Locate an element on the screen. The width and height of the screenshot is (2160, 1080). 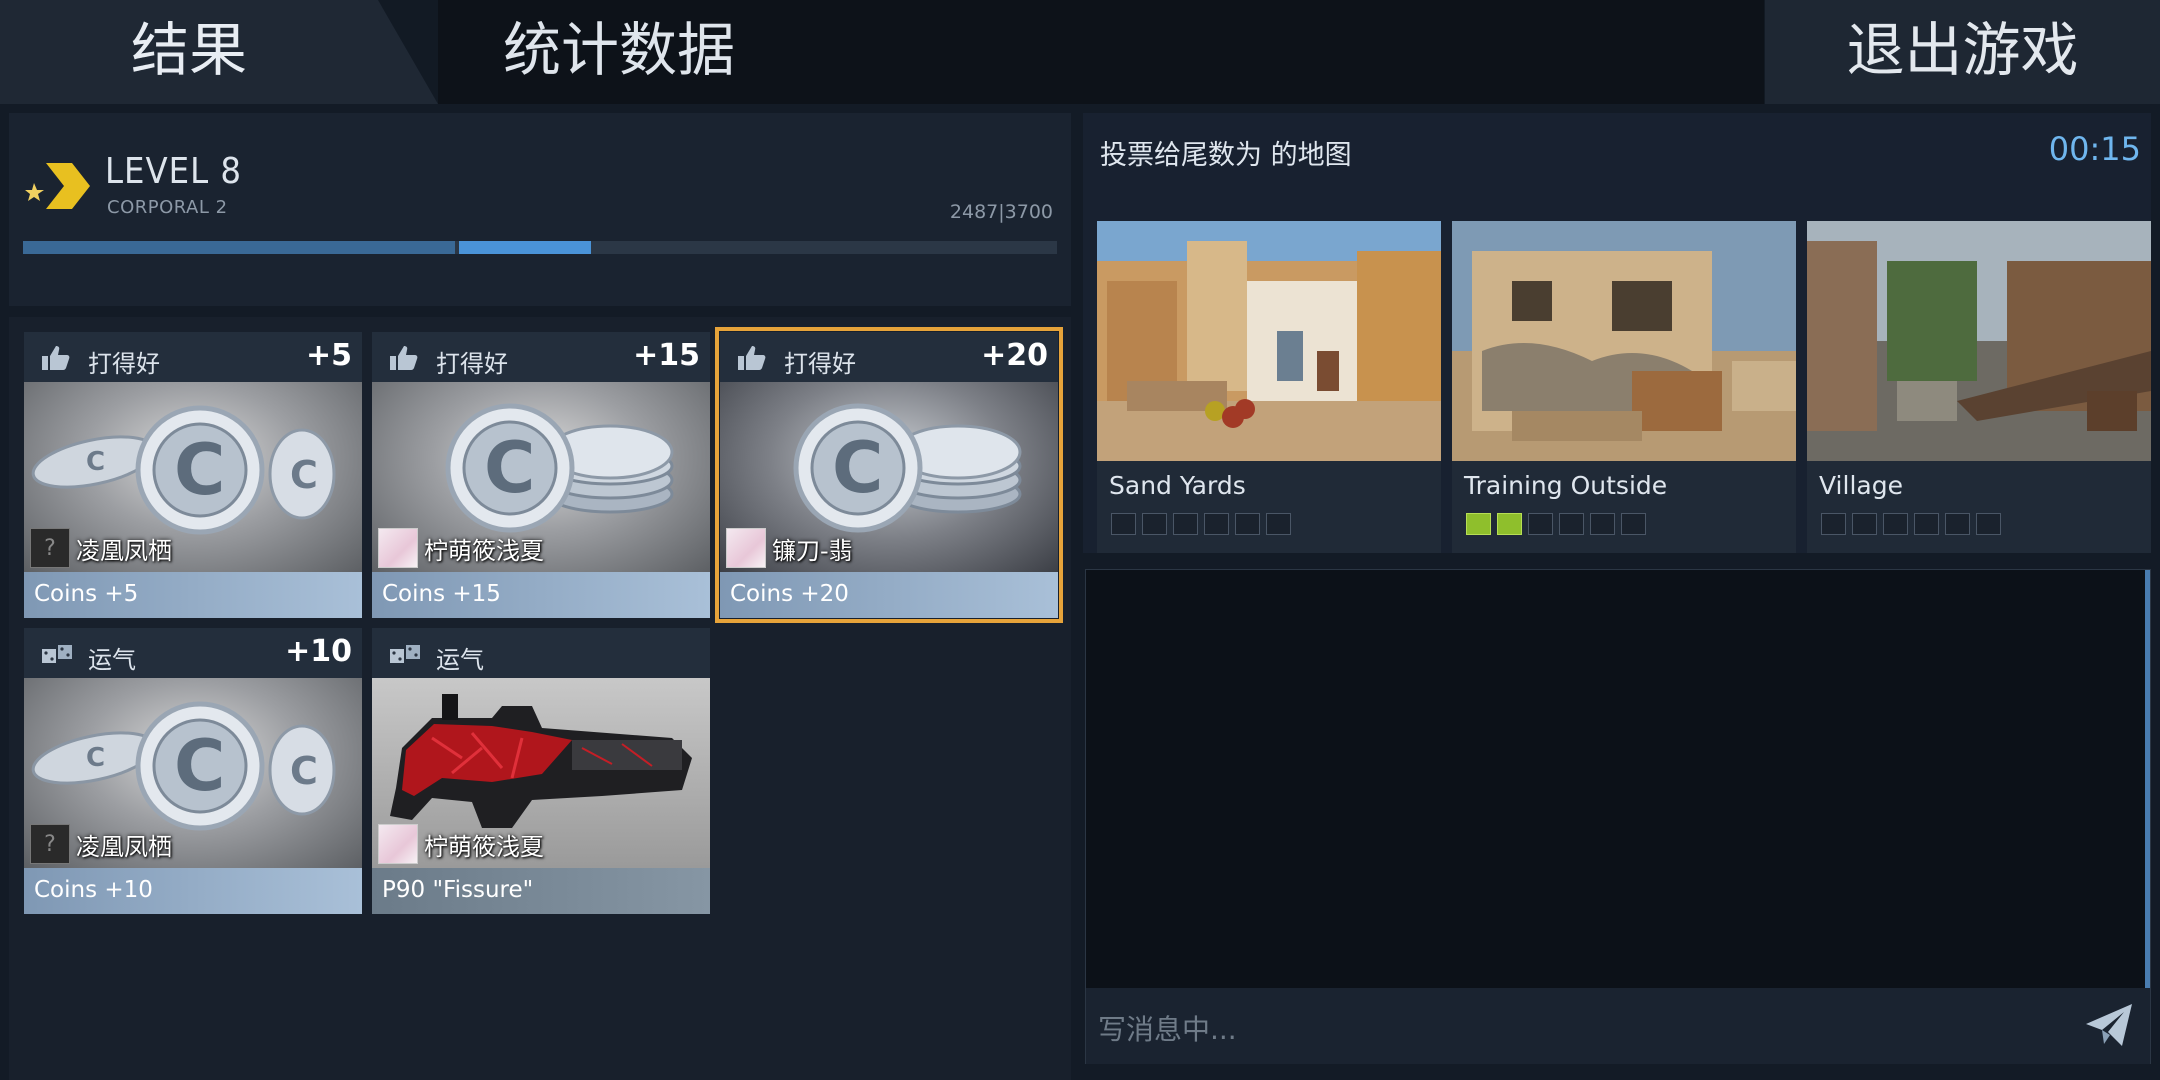
reward-player: 镰刀-翡 is located at coordinates (789, 548).